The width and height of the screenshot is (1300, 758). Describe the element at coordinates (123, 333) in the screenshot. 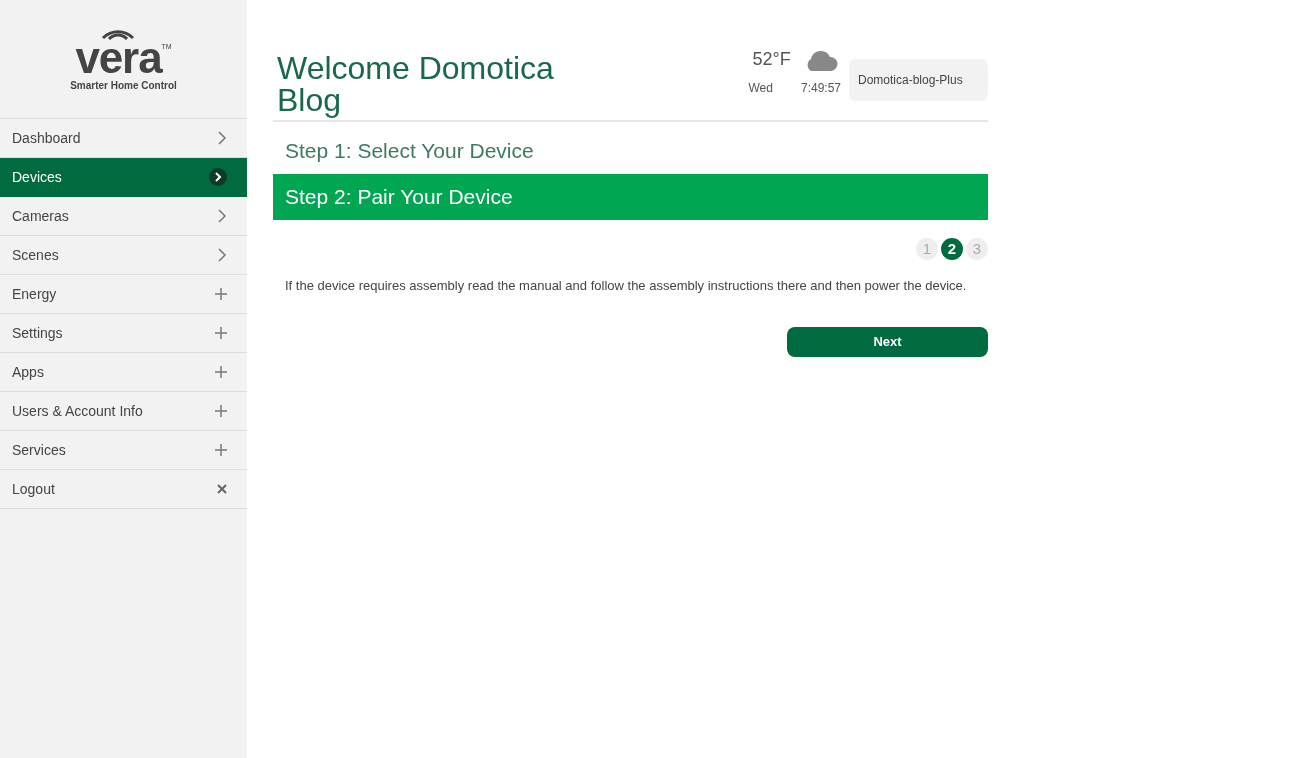

I see `sidebar-item: Settings` at that location.